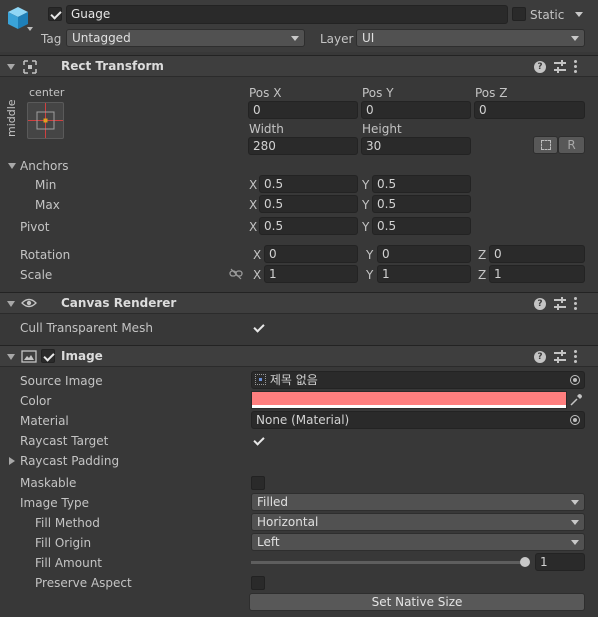 The image size is (598, 617). What do you see at coordinates (308, 204) in the screenshot?
I see `max-x-field: 0.5` at bounding box center [308, 204].